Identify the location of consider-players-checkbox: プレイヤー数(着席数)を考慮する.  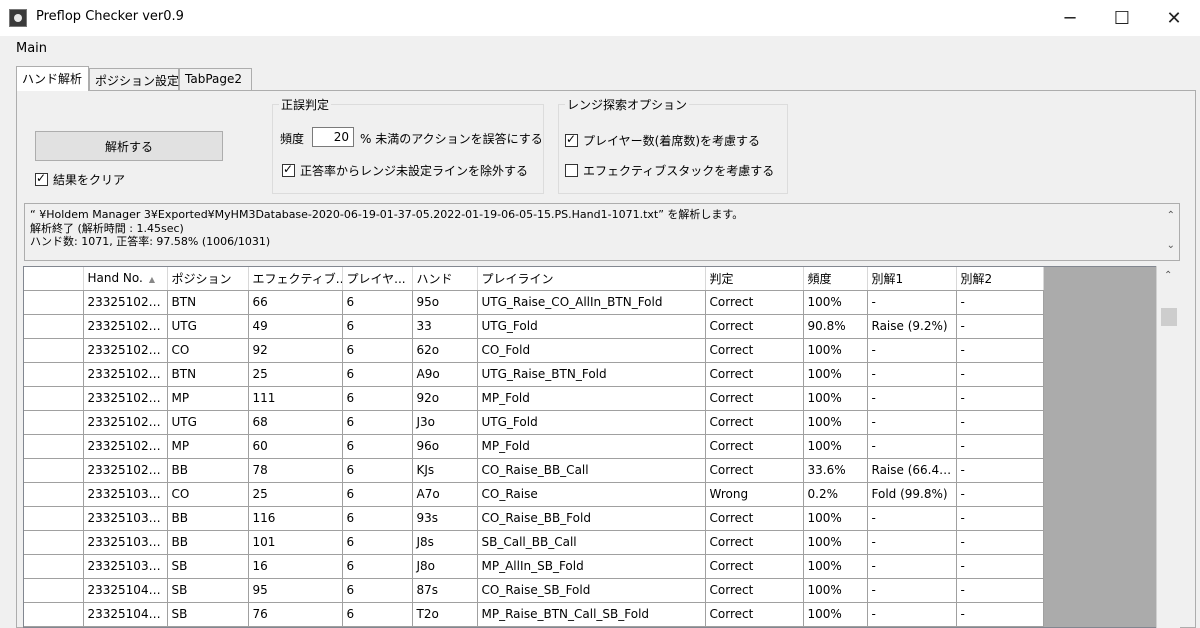
(662, 140).